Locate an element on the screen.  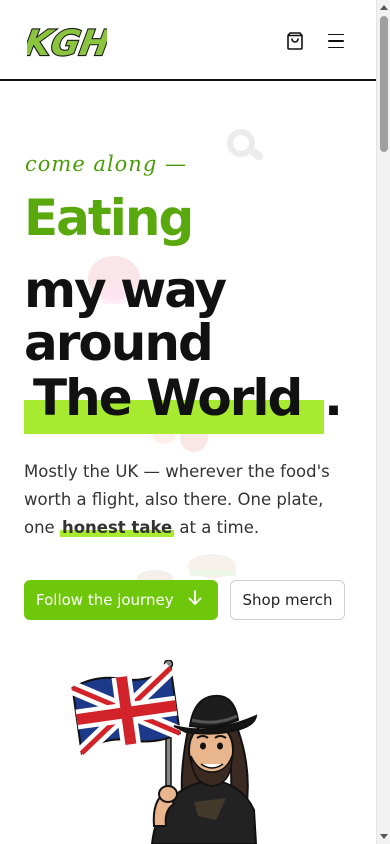
headline-my-way: my way is located at coordinates (125, 290).